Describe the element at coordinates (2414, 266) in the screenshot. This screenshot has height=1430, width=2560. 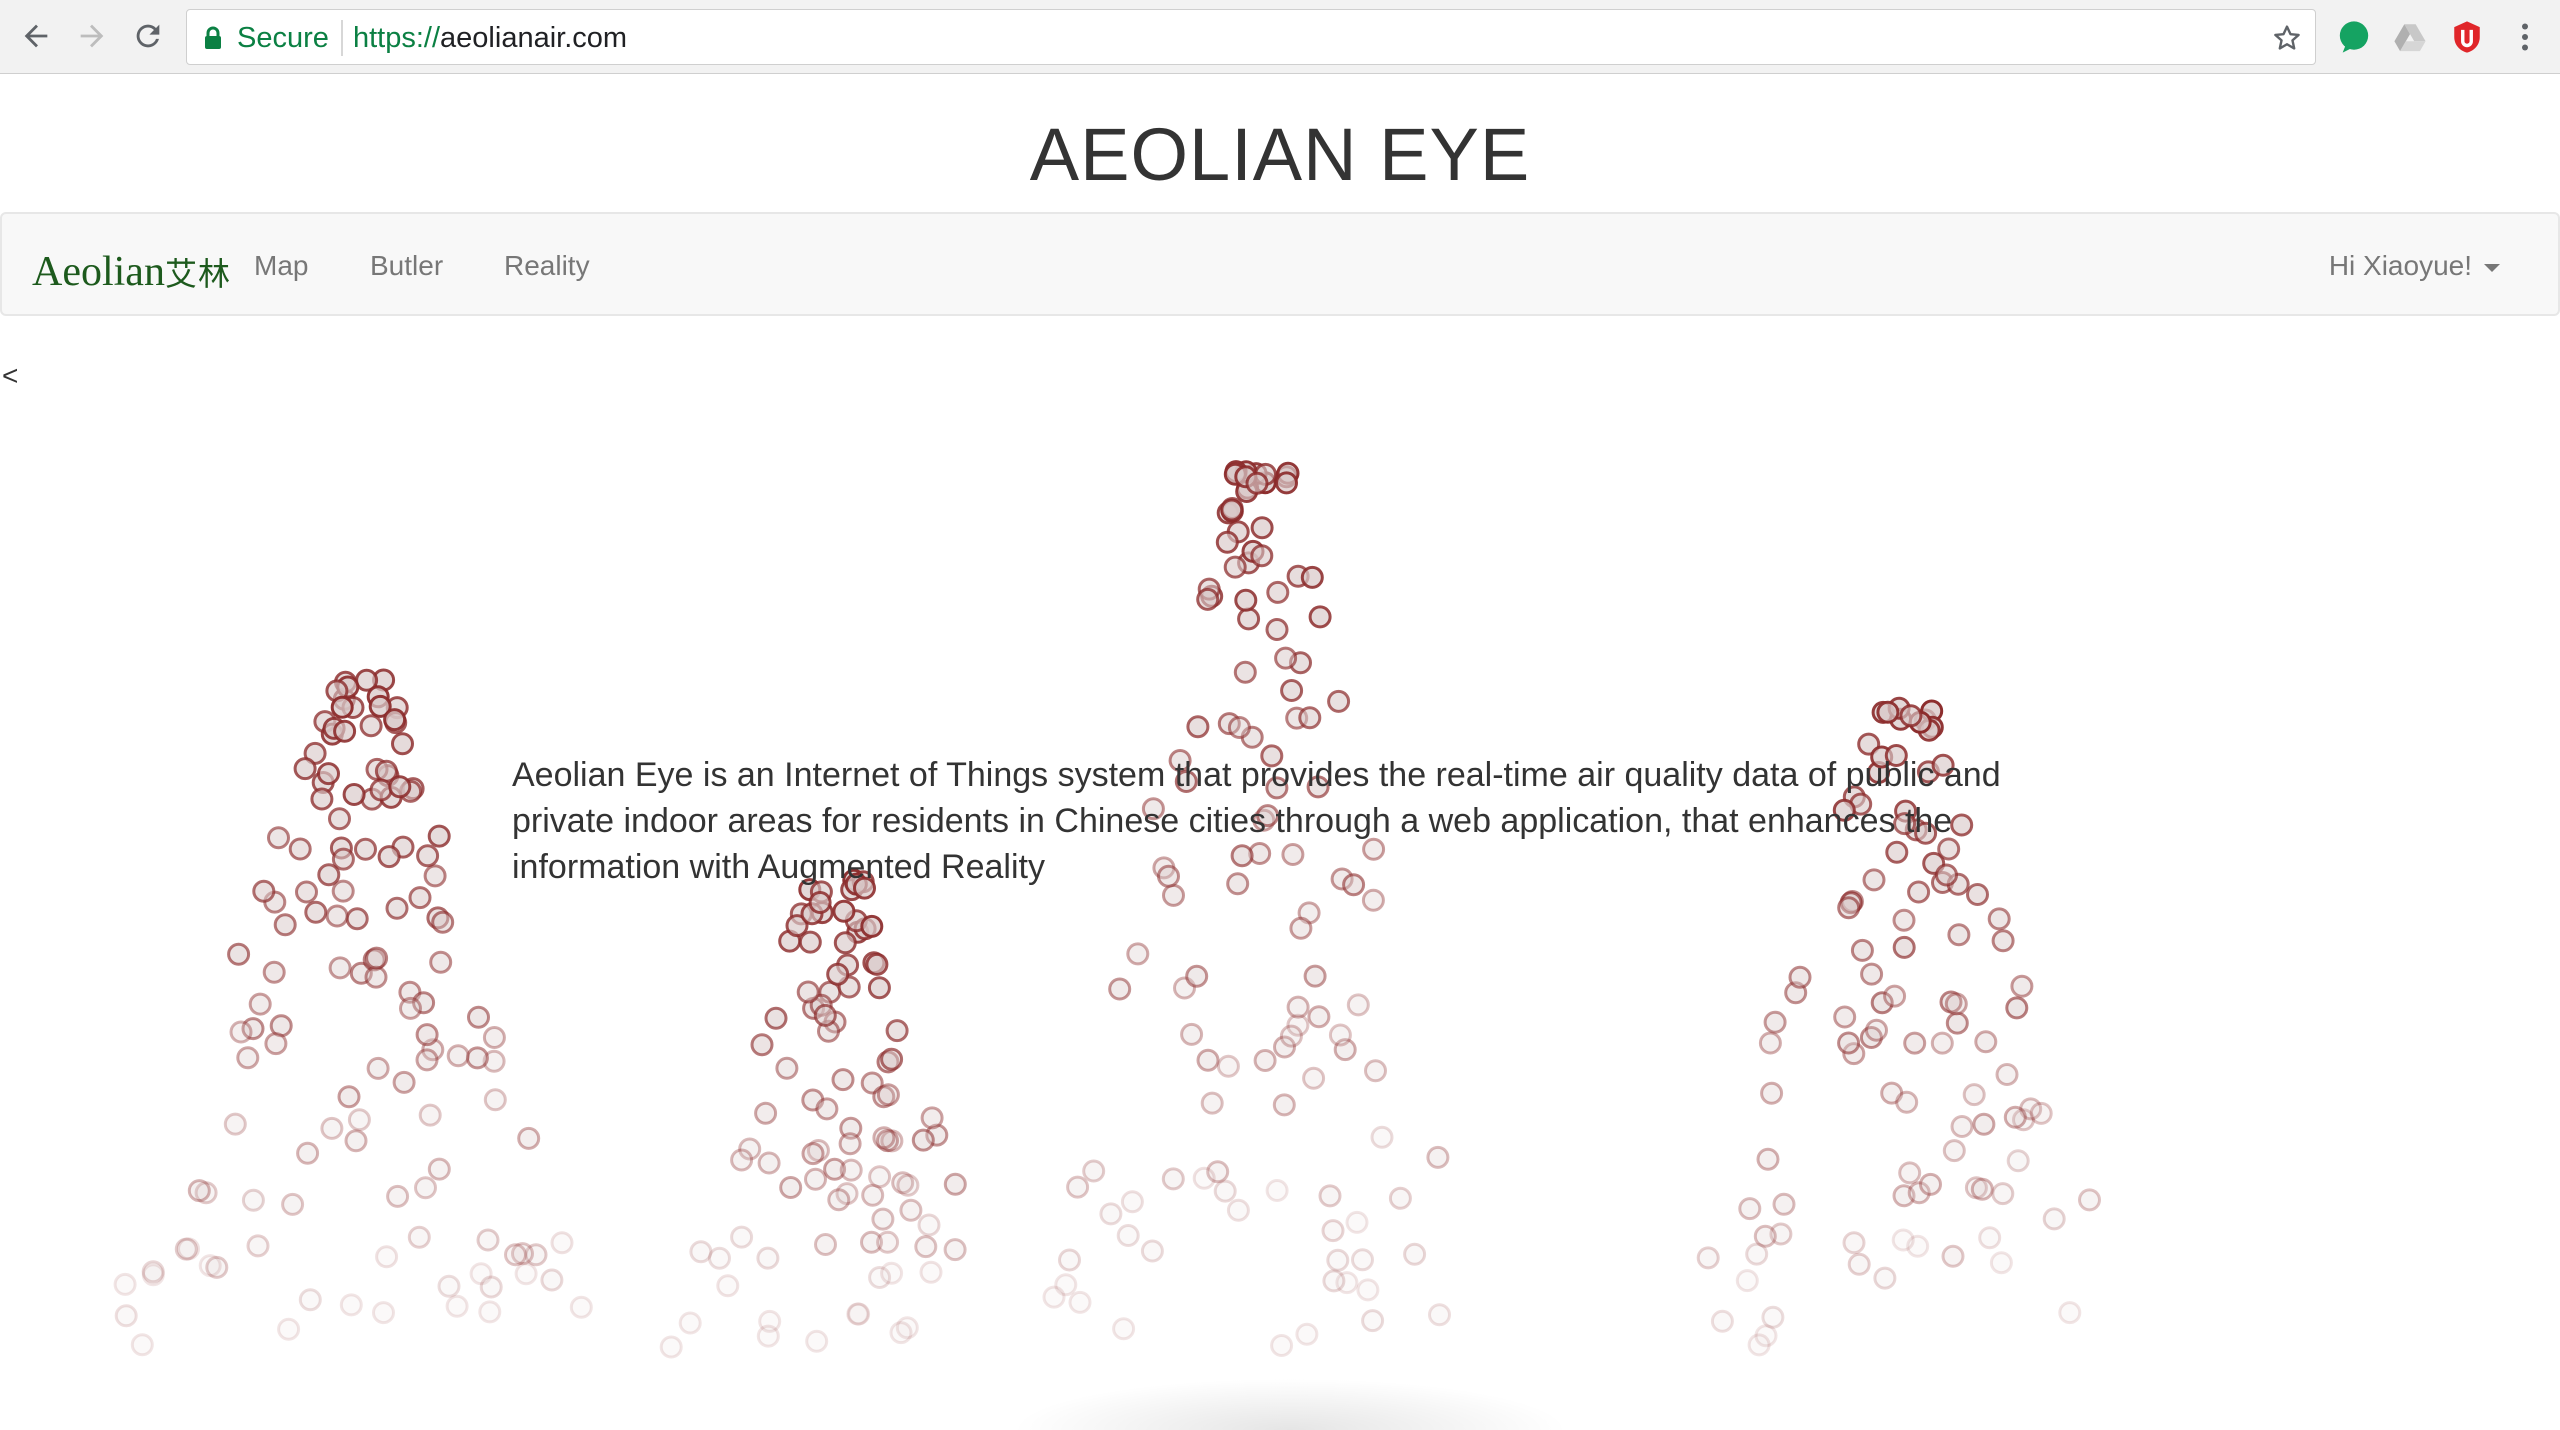
I see `user-menu-dropdown: Hi Xiaoyue!` at that location.